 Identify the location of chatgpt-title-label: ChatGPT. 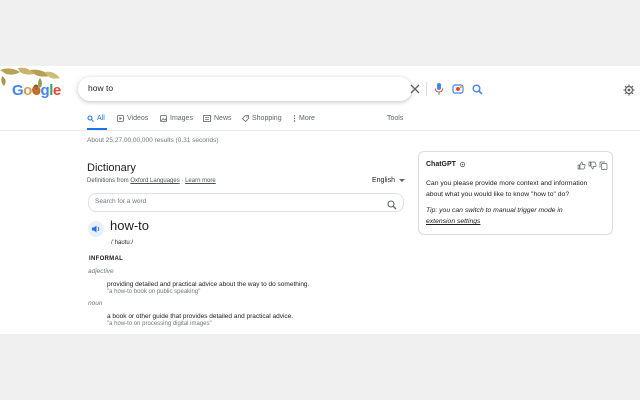
(441, 164).